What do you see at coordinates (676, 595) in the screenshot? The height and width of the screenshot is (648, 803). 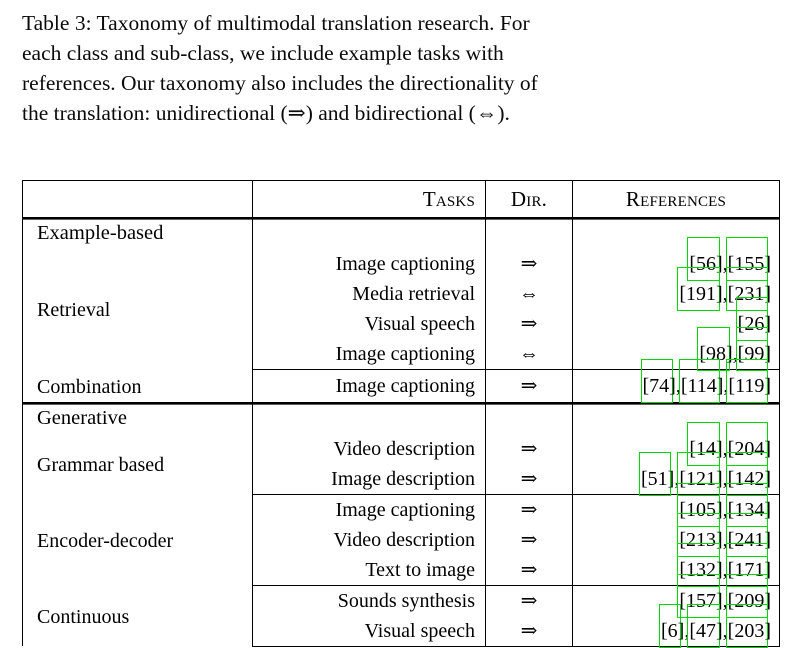 I see `references-cell: [157], [209]` at bounding box center [676, 595].